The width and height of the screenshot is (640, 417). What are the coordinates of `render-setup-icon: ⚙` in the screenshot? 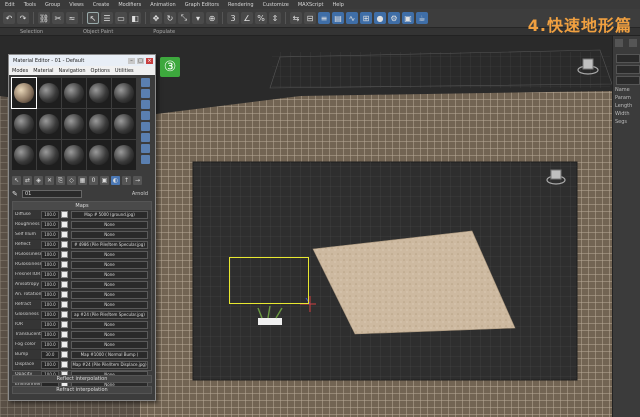 It's located at (394, 18).